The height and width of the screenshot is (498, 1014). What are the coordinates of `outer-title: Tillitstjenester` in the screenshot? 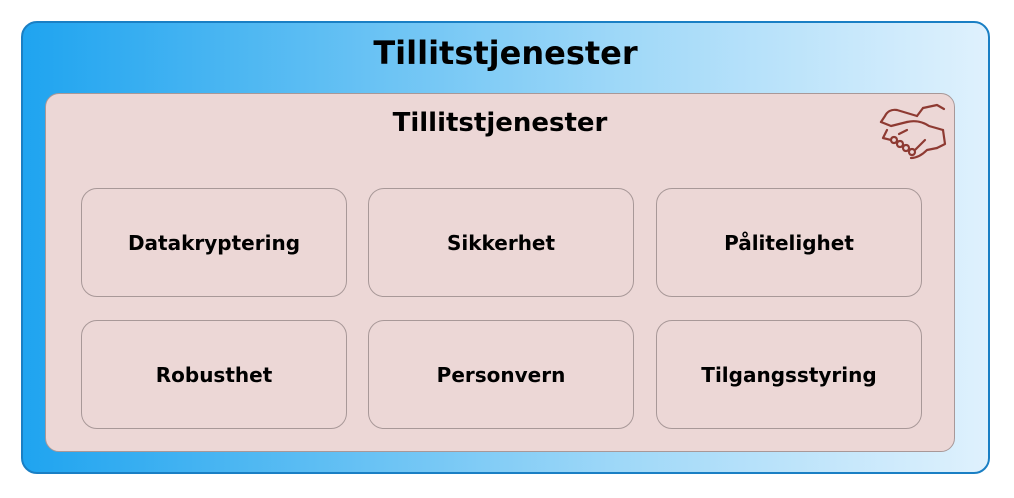 It's located at (505, 53).